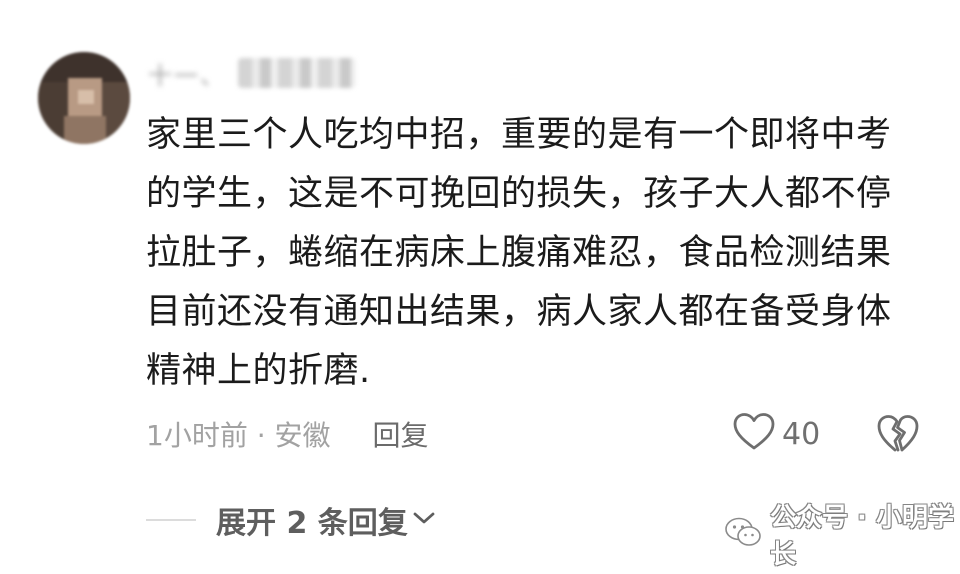 Image resolution: width=960 pixels, height=574 pixels. What do you see at coordinates (424, 520) in the screenshot?
I see `chevron-down-icon` at bounding box center [424, 520].